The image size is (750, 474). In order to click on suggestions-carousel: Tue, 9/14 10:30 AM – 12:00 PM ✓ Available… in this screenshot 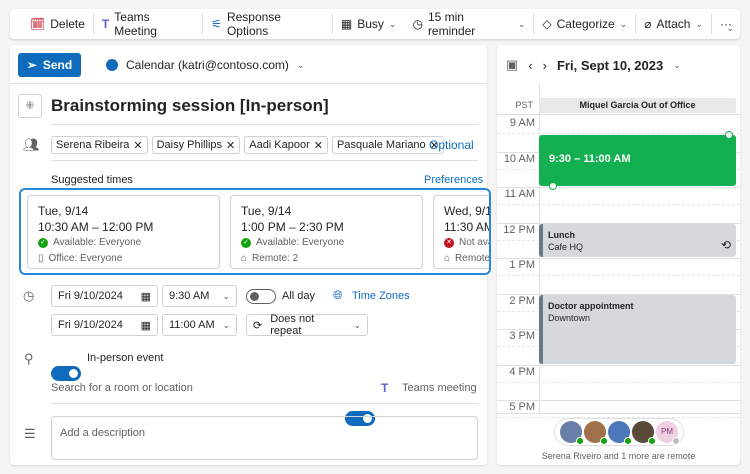, I will do `click(255, 231)`.